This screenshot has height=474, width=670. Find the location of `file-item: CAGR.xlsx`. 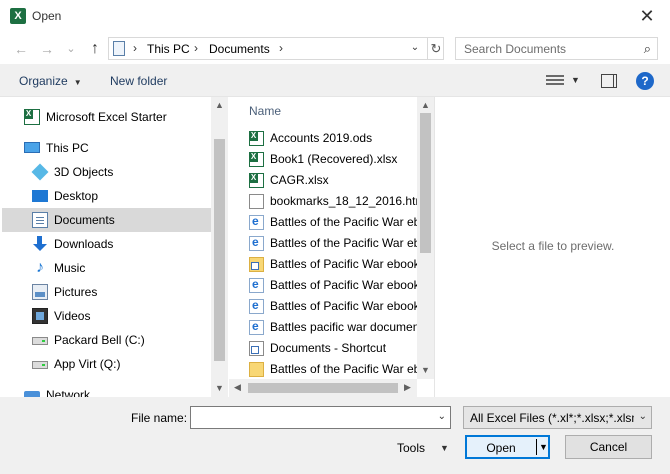

file-item: CAGR.xlsx is located at coordinates (333, 180).